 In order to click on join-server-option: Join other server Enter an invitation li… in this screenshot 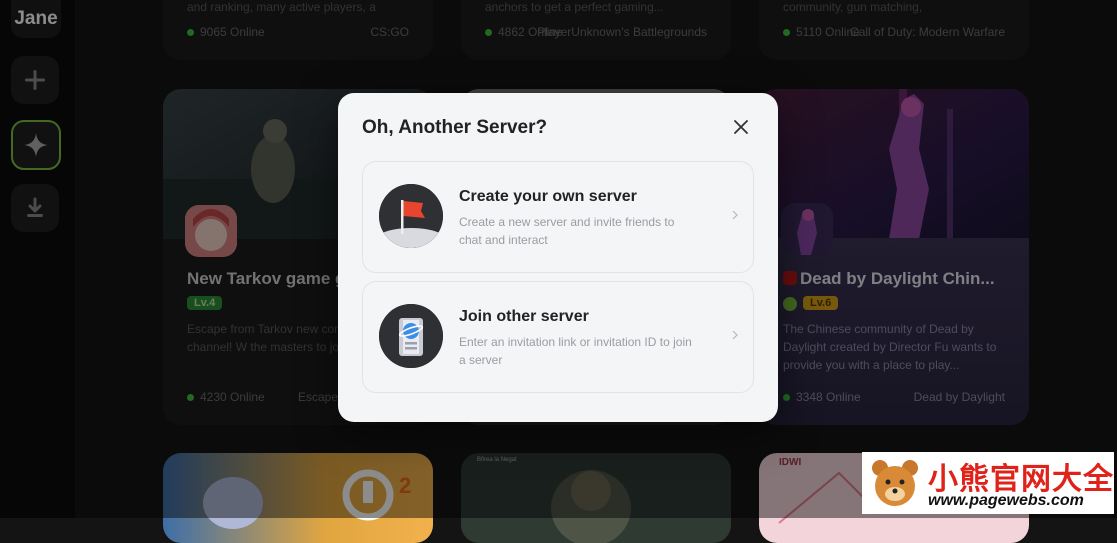, I will do `click(558, 337)`.